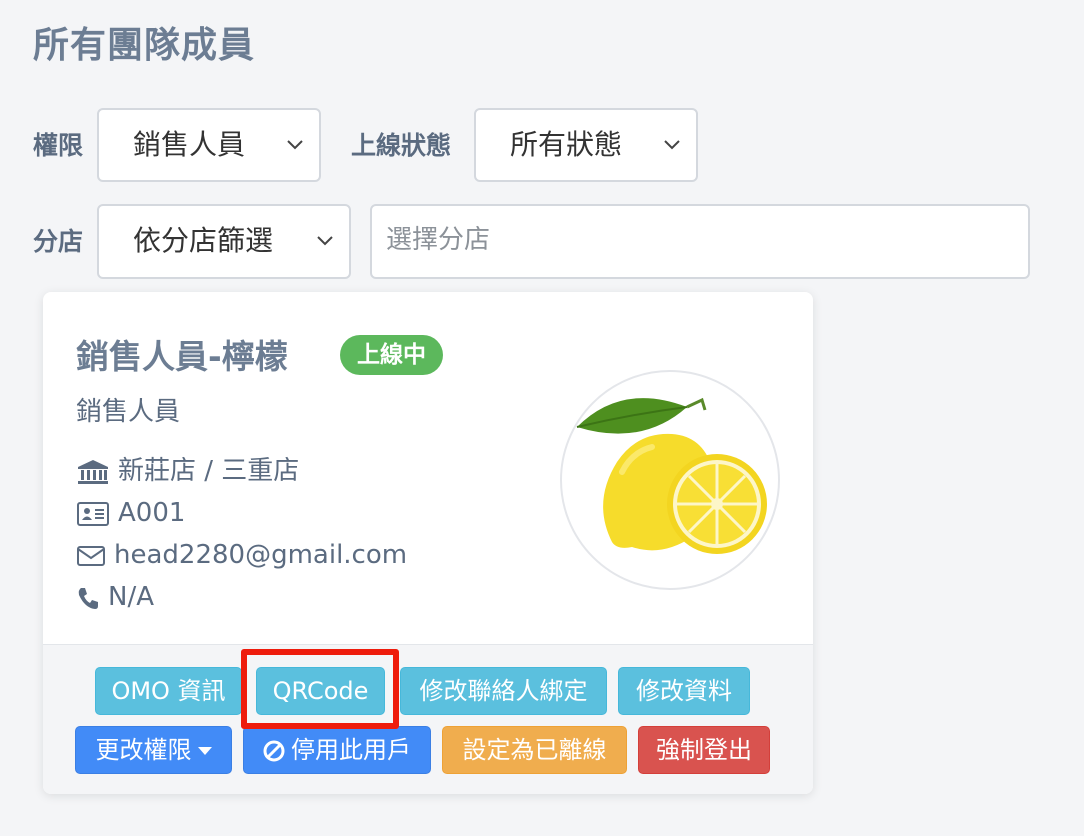  Describe the element at coordinates (143, 750) in the screenshot. I see `change-permission-label: 更改權限` at that location.